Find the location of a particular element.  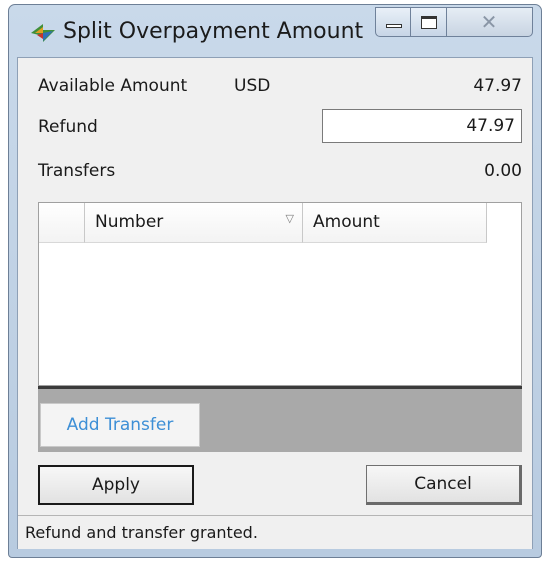

apply-button: Apply is located at coordinates (116, 485).